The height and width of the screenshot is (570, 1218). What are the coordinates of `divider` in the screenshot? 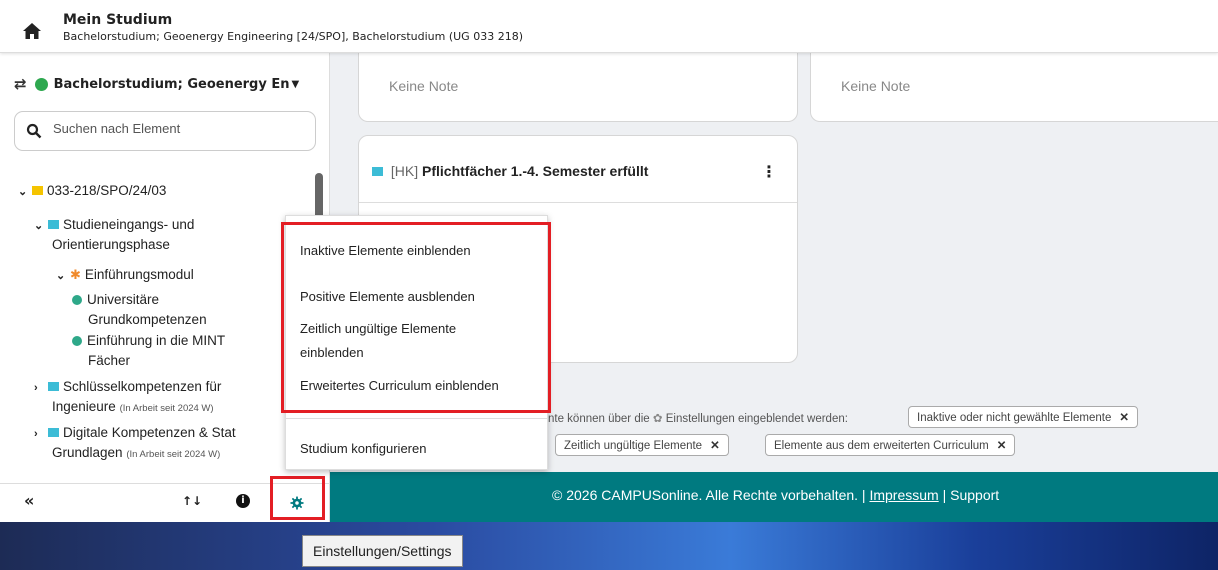 It's located at (578, 202).